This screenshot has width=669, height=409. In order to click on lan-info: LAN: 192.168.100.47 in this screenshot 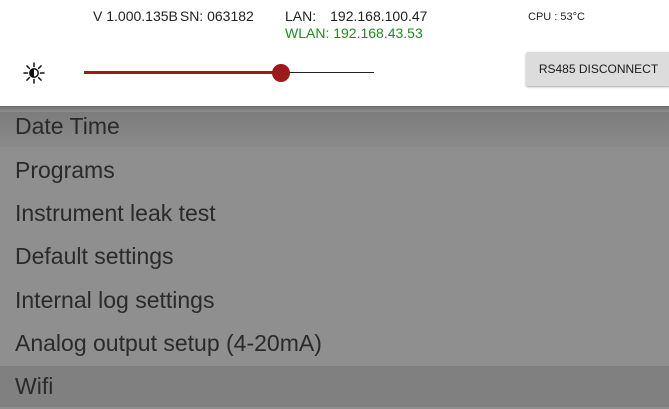, I will do `click(356, 16)`.